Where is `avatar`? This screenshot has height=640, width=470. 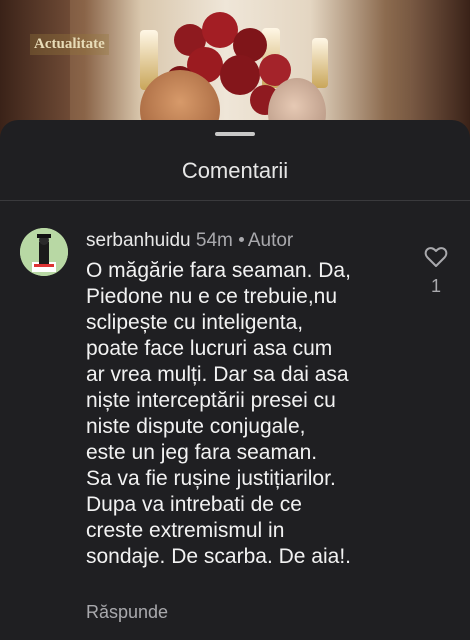 avatar is located at coordinates (44, 252).